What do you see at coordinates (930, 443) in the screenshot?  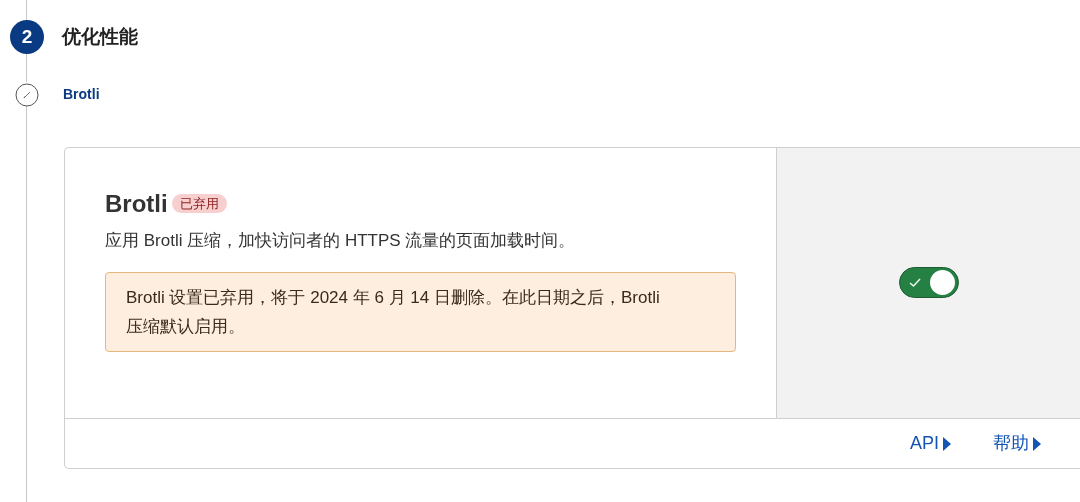 I see `footer-link: API` at bounding box center [930, 443].